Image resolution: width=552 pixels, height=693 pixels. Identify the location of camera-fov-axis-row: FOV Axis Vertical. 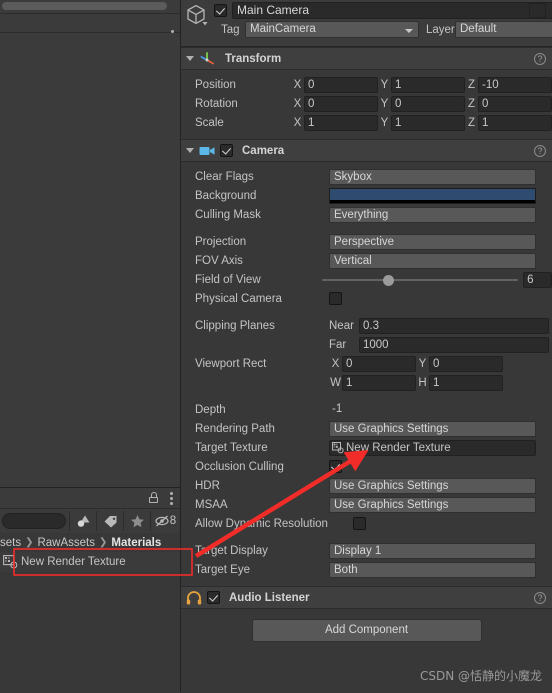
(366, 260).